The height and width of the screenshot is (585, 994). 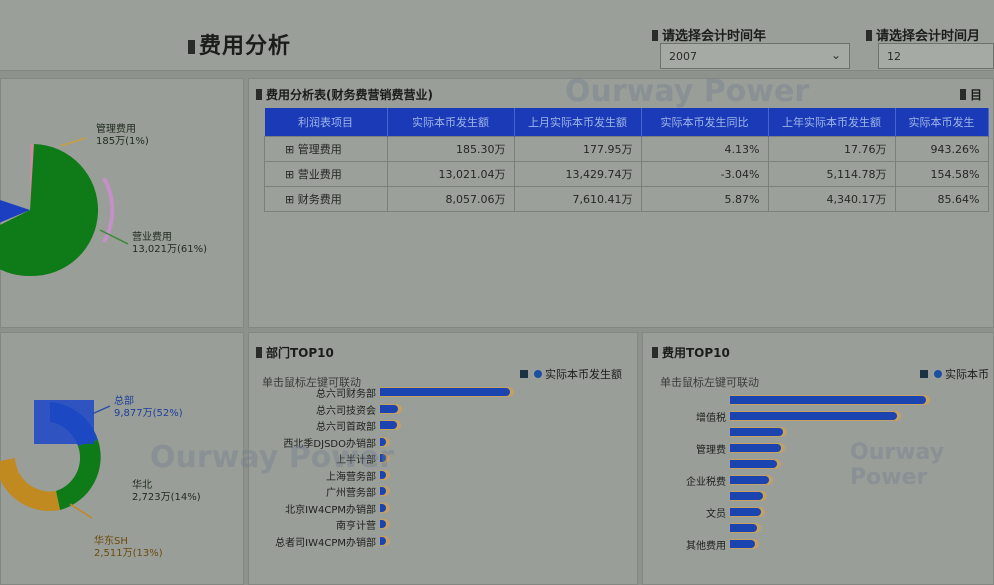 What do you see at coordinates (128, 553) in the screenshot?
I see `ring-label-east-value: 2,511万(13%)` at bounding box center [128, 553].